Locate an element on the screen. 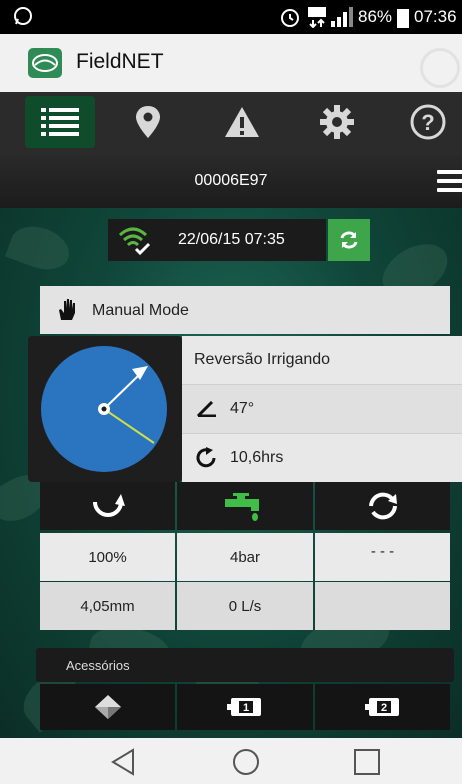 This screenshot has width=462, height=784. nav-help-button: ? is located at coordinates (427, 122).